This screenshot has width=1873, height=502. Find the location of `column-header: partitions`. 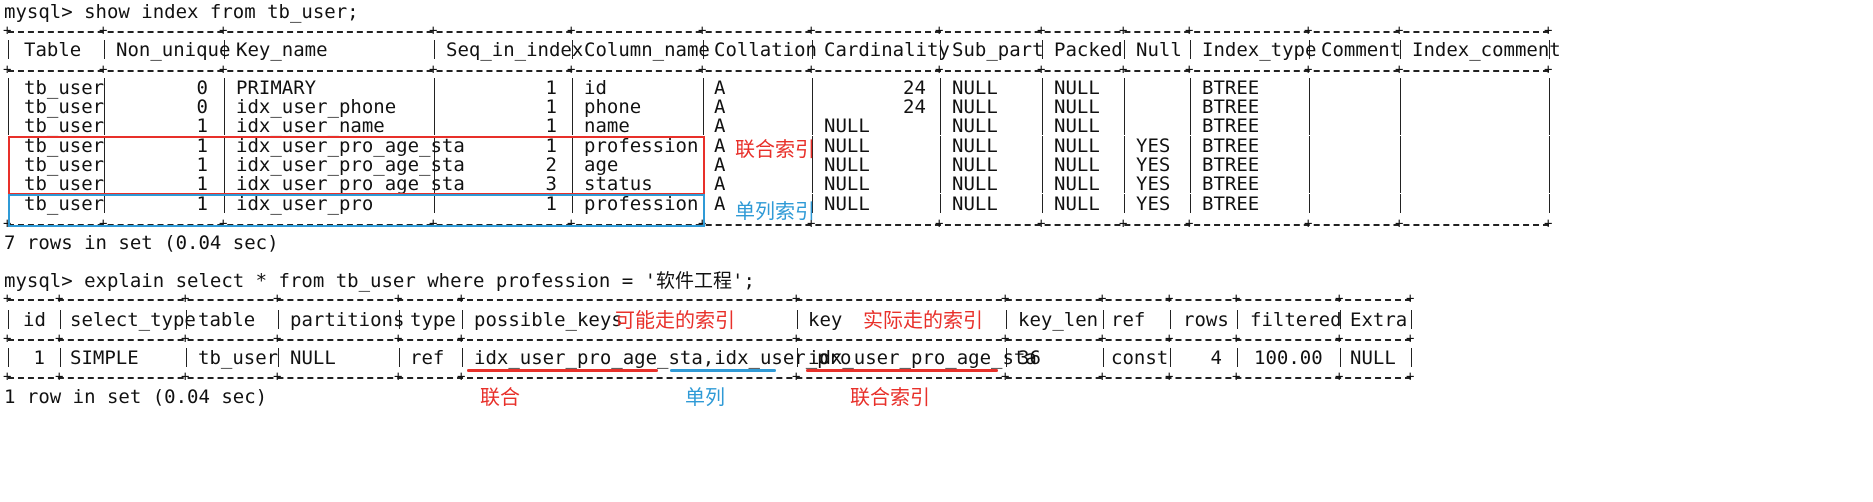

column-header: partitions is located at coordinates (347, 320).